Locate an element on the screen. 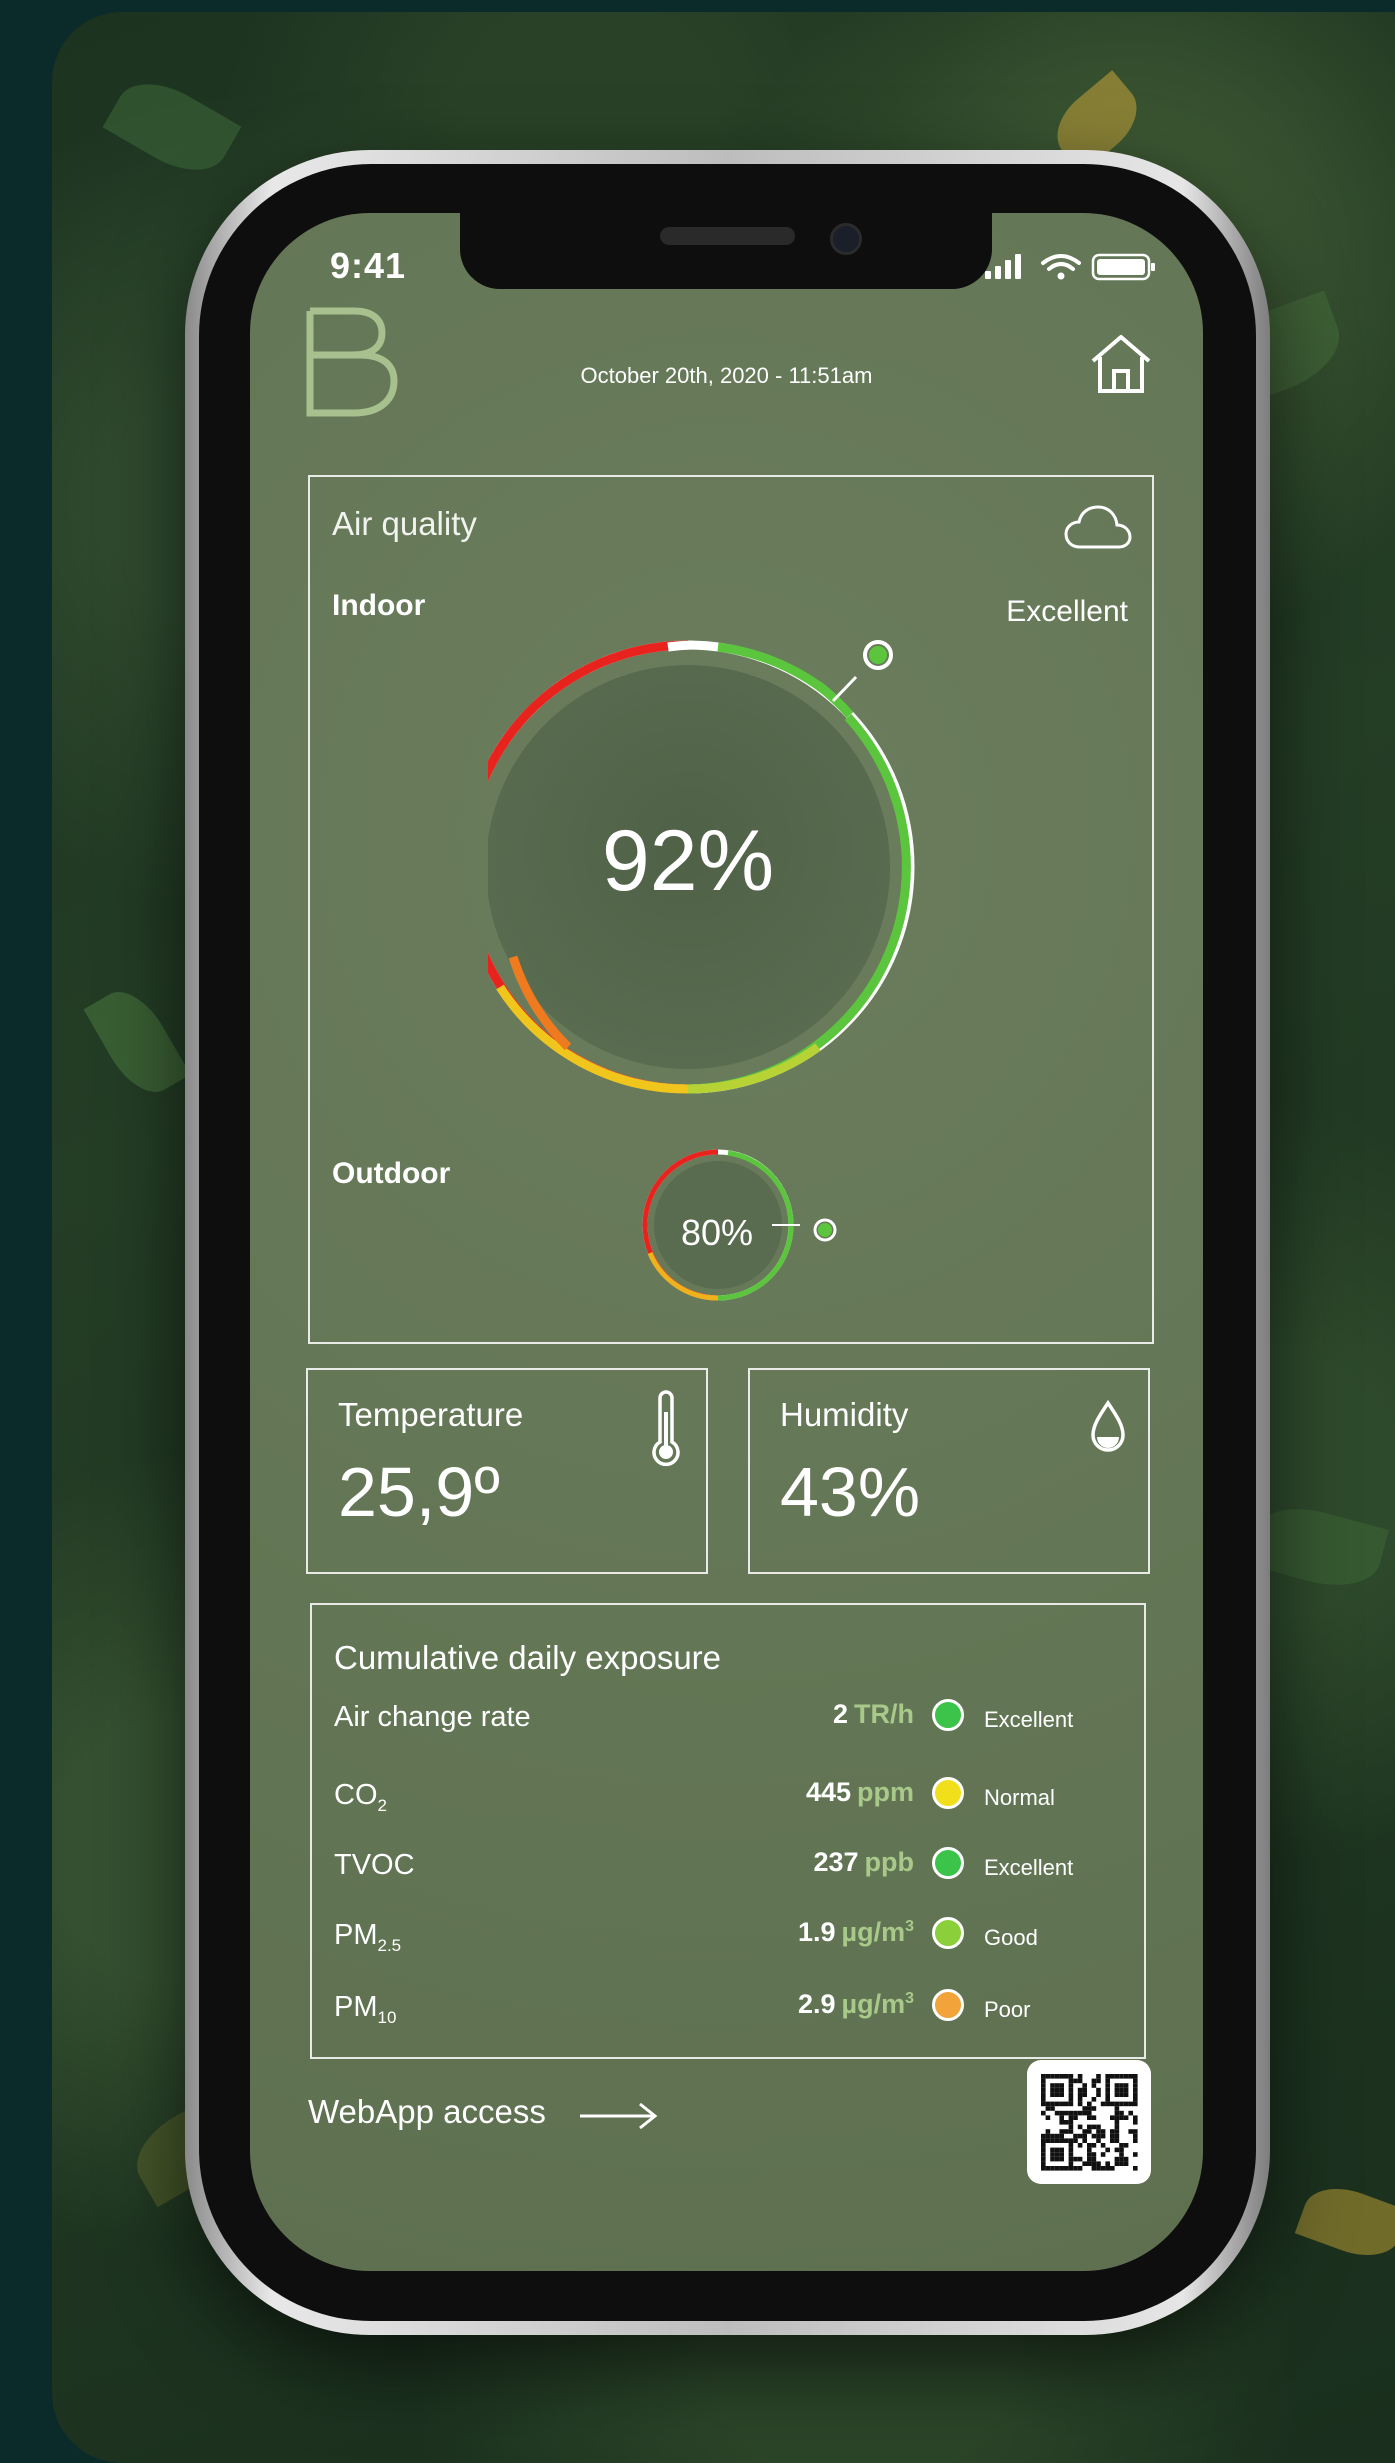  exposure-metric-name: CO2 is located at coordinates (360, 1797).